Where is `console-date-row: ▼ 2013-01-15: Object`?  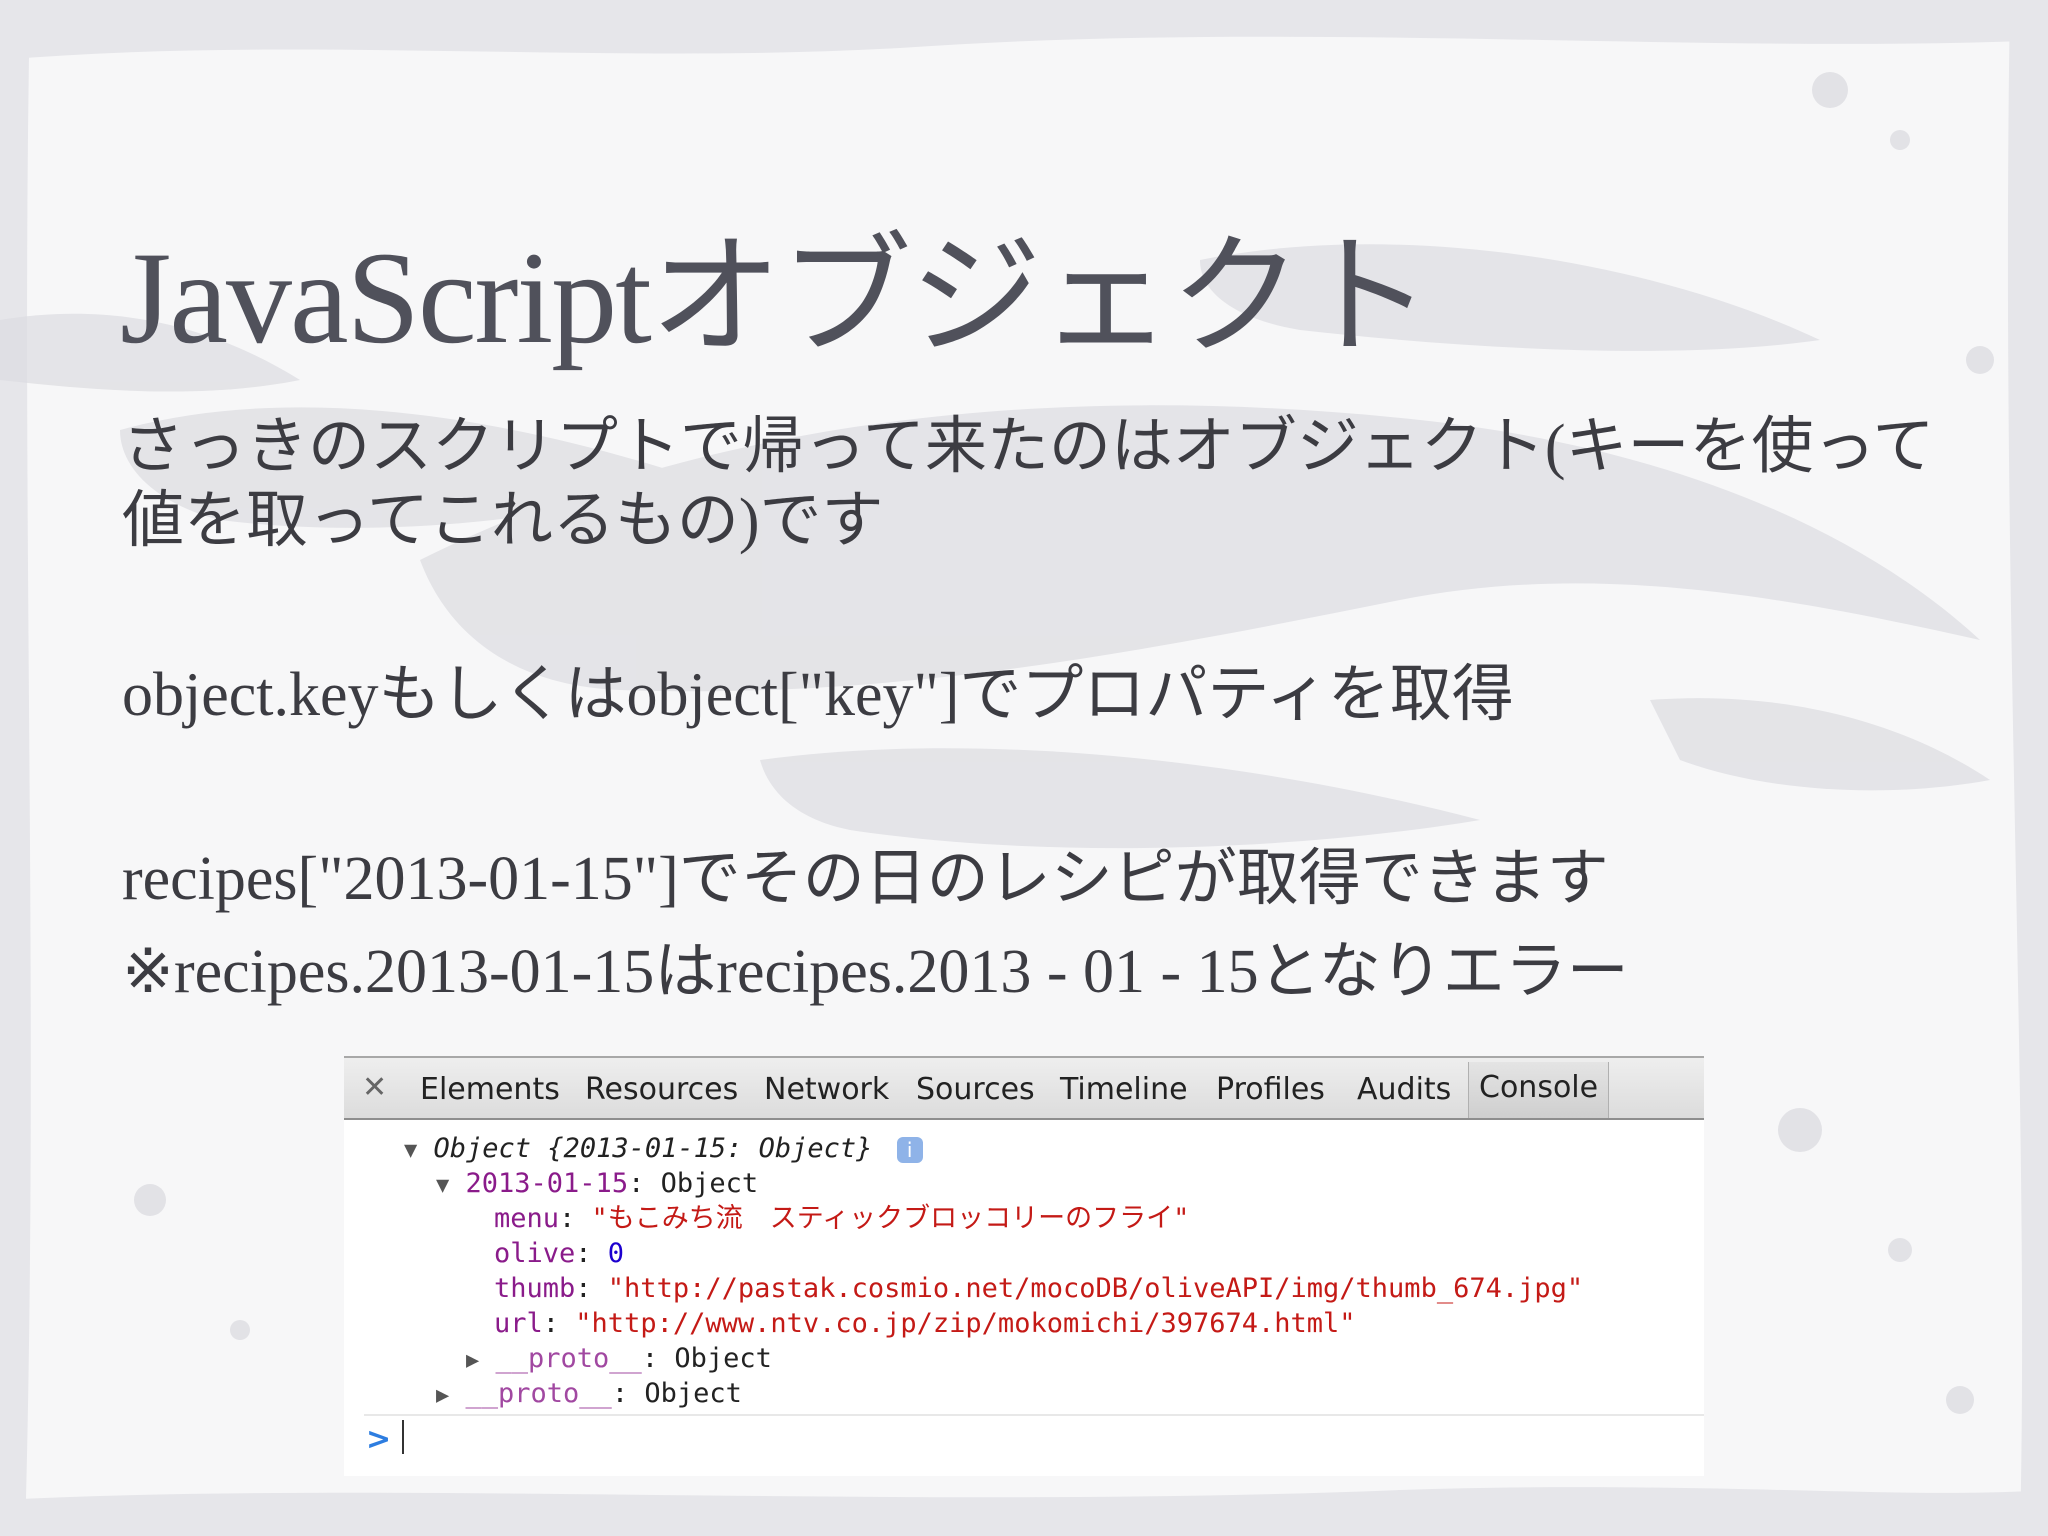 console-date-row: ▼ 2013-01-15: Object is located at coordinates (597, 1185).